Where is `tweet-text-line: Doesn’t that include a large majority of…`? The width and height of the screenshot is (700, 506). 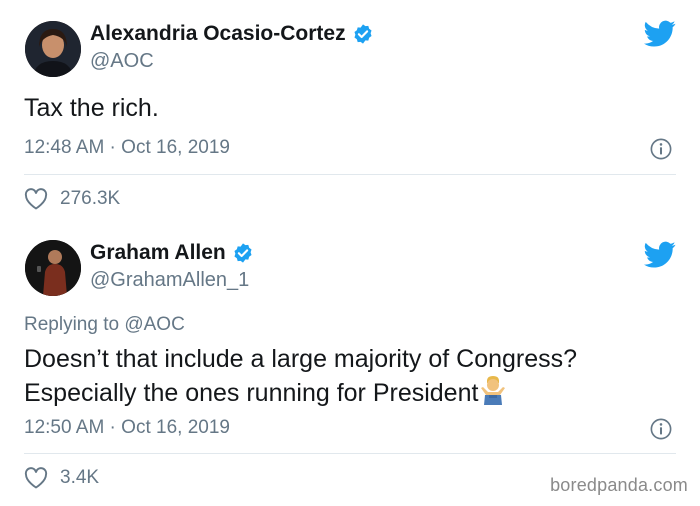
tweet-text-line: Doesn’t that include a large majority of… is located at coordinates (301, 359).